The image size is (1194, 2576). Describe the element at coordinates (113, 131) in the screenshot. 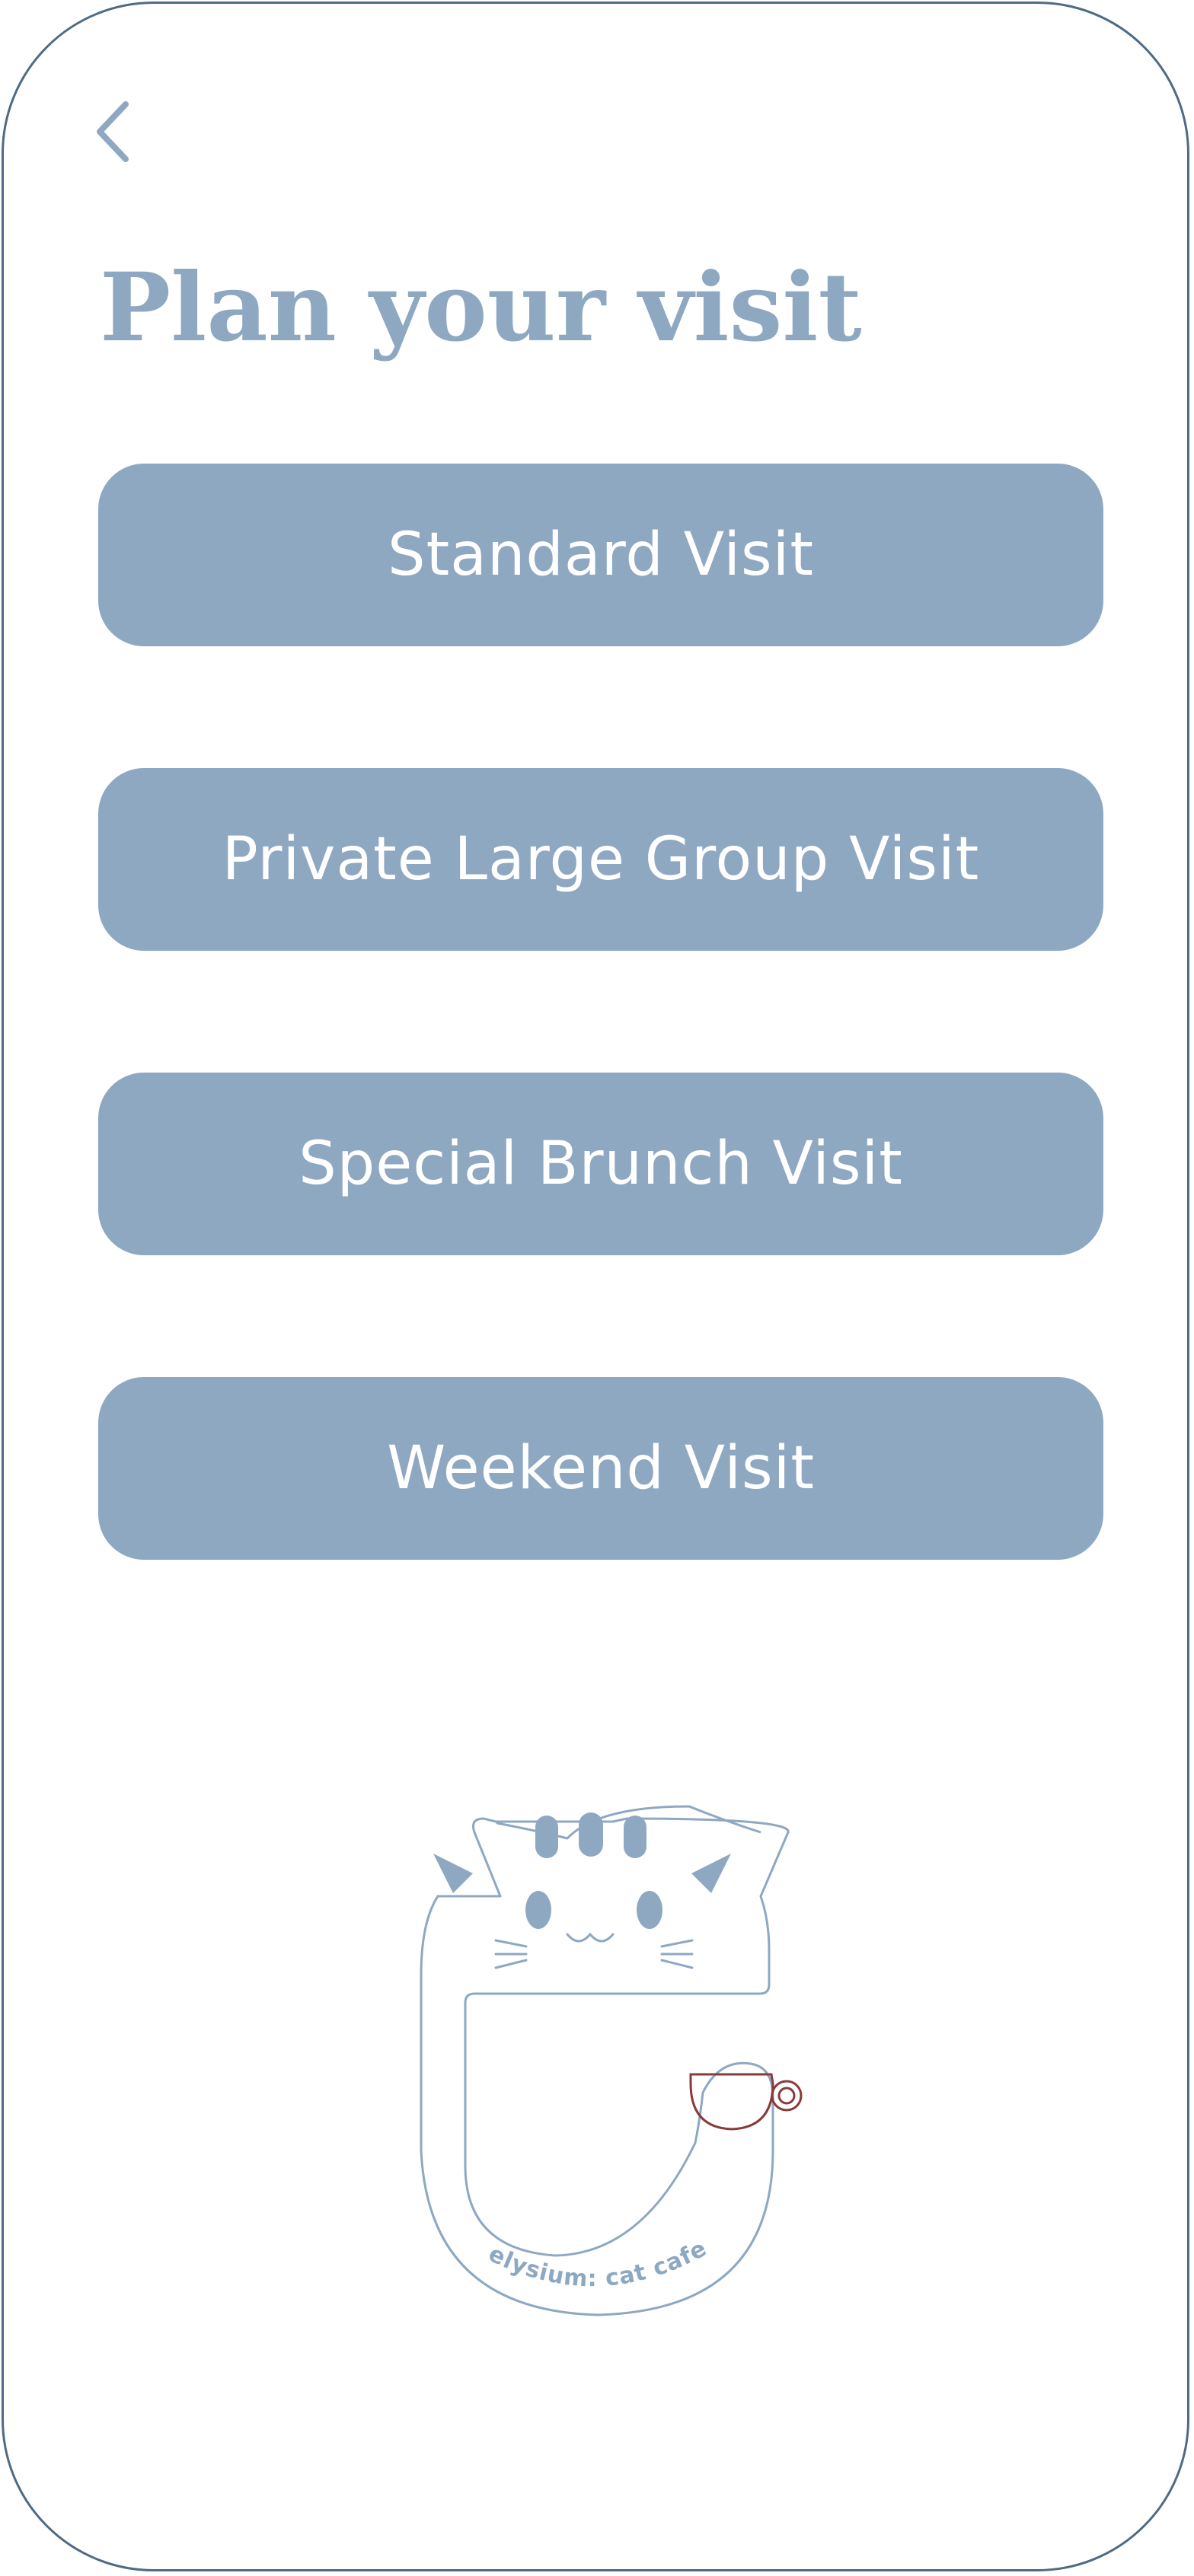

I see `chevron-left-icon` at that location.